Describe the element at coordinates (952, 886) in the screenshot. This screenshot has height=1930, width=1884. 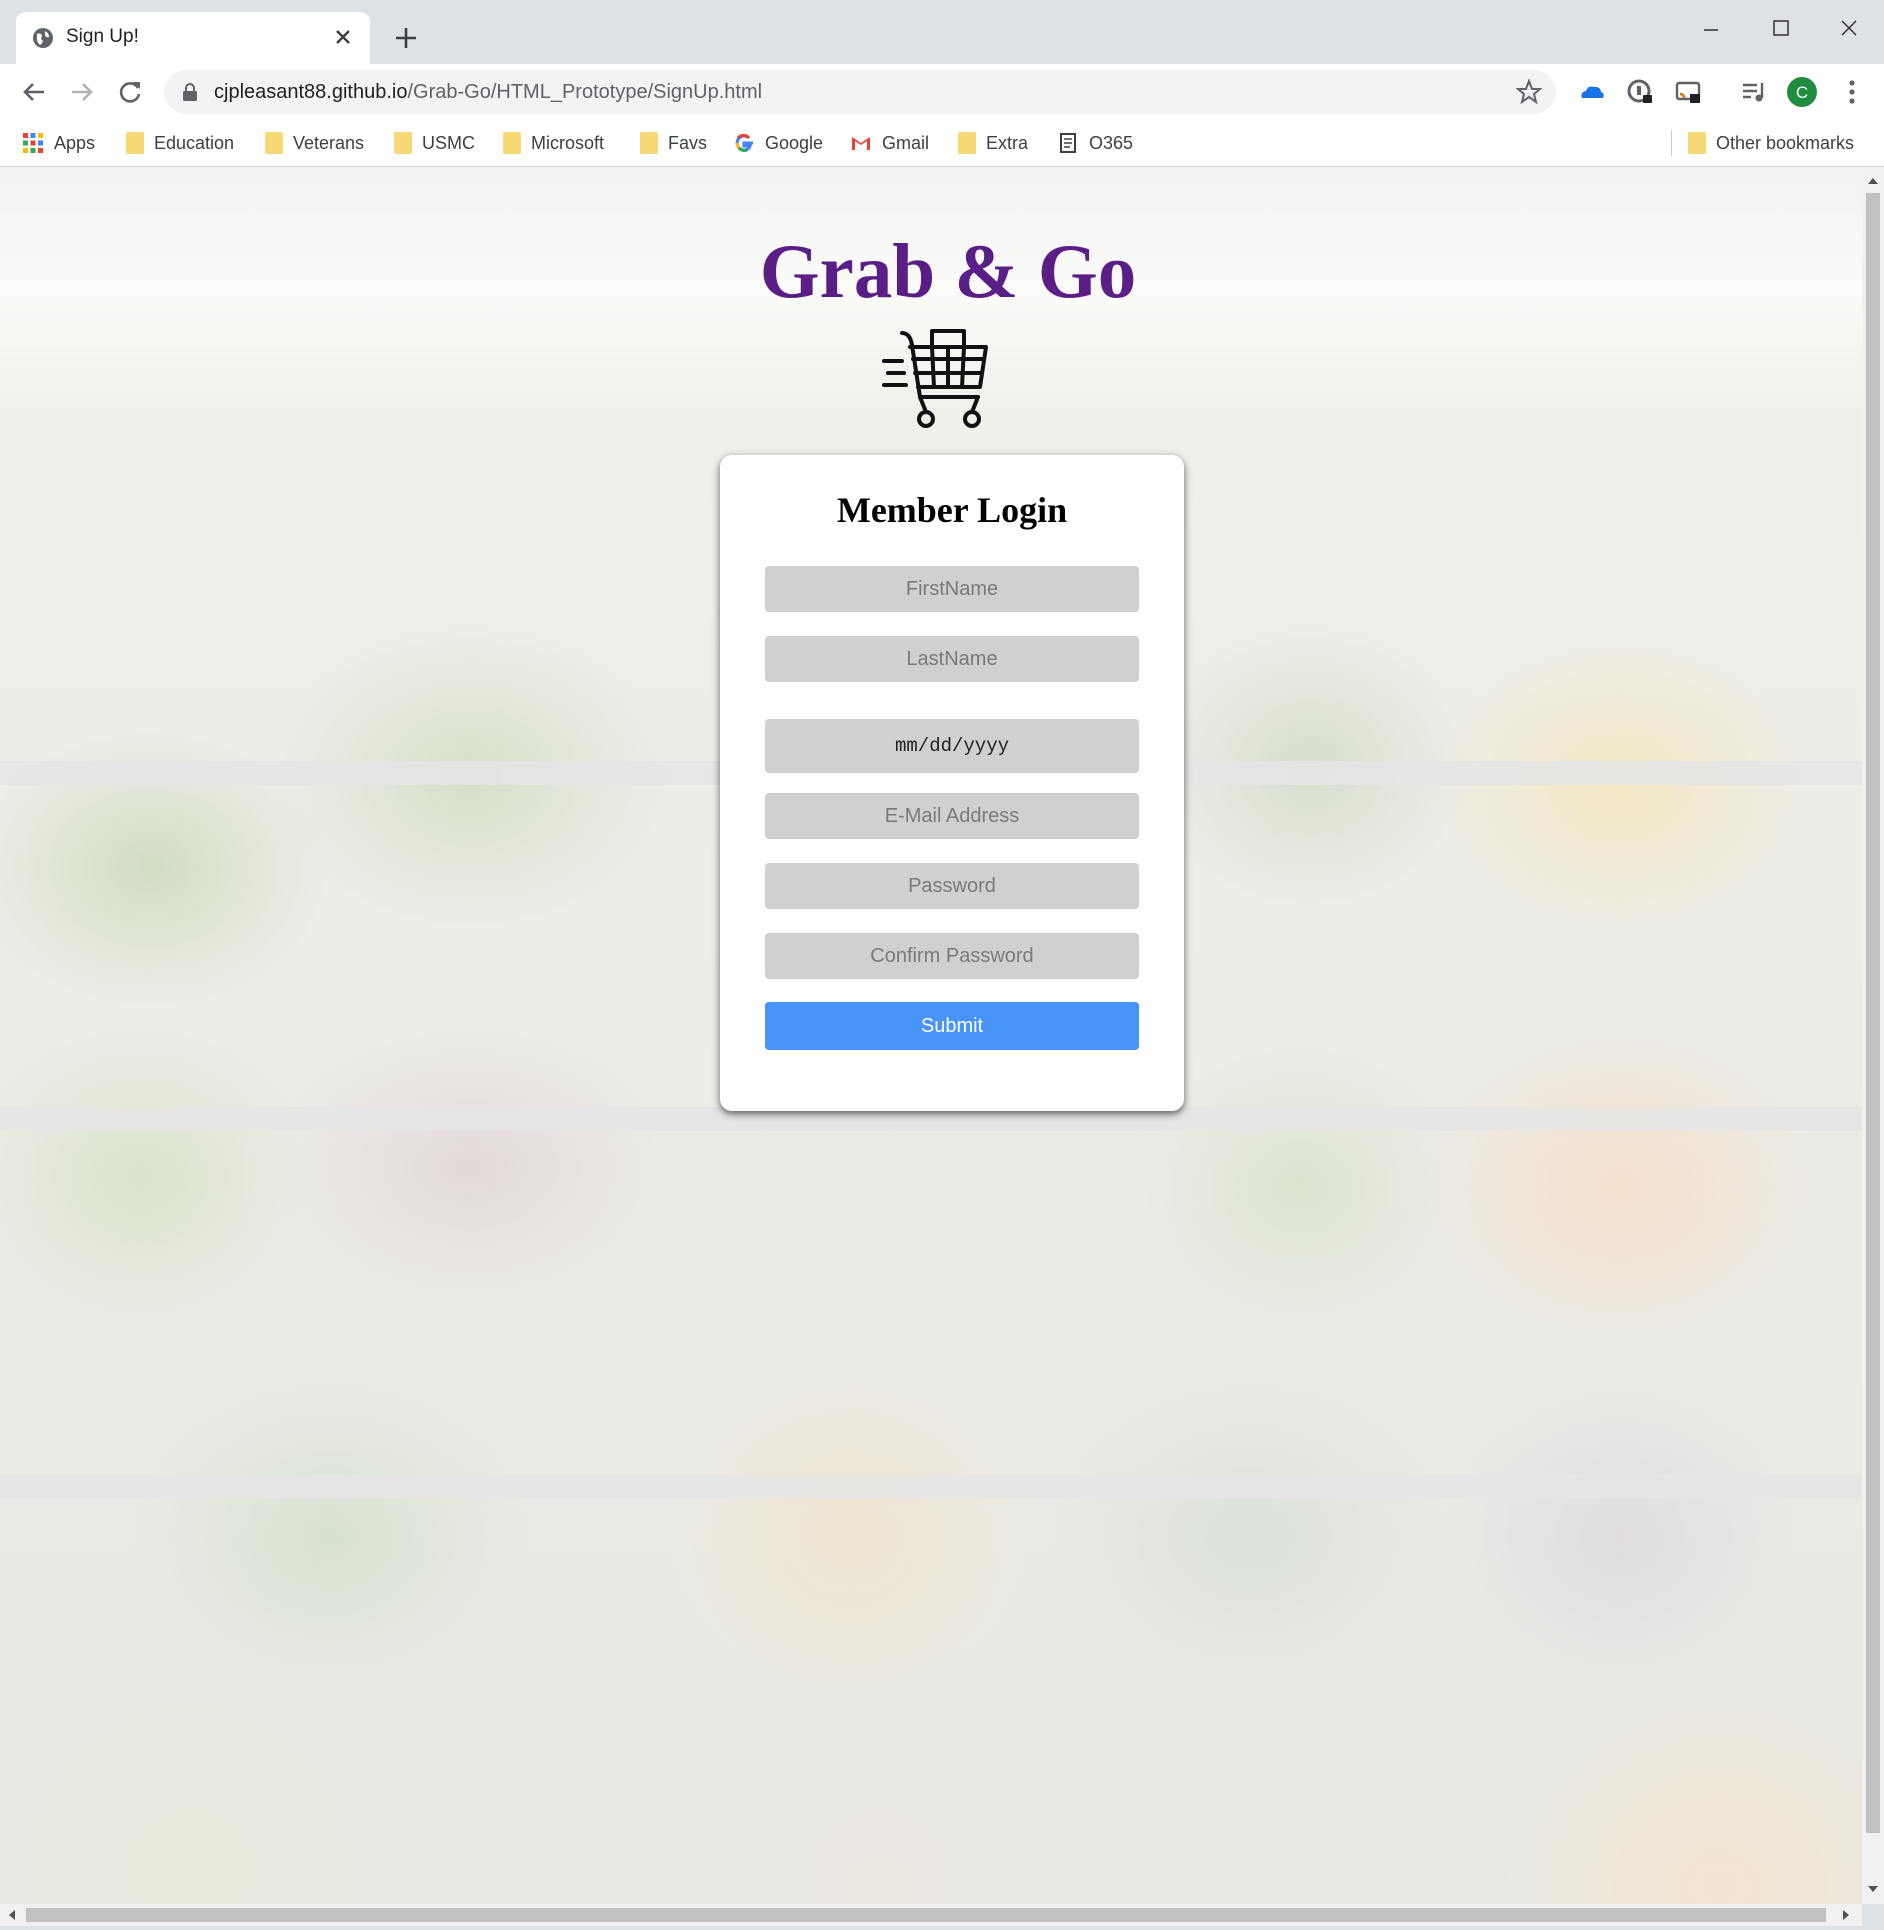
I see `password-field` at that location.